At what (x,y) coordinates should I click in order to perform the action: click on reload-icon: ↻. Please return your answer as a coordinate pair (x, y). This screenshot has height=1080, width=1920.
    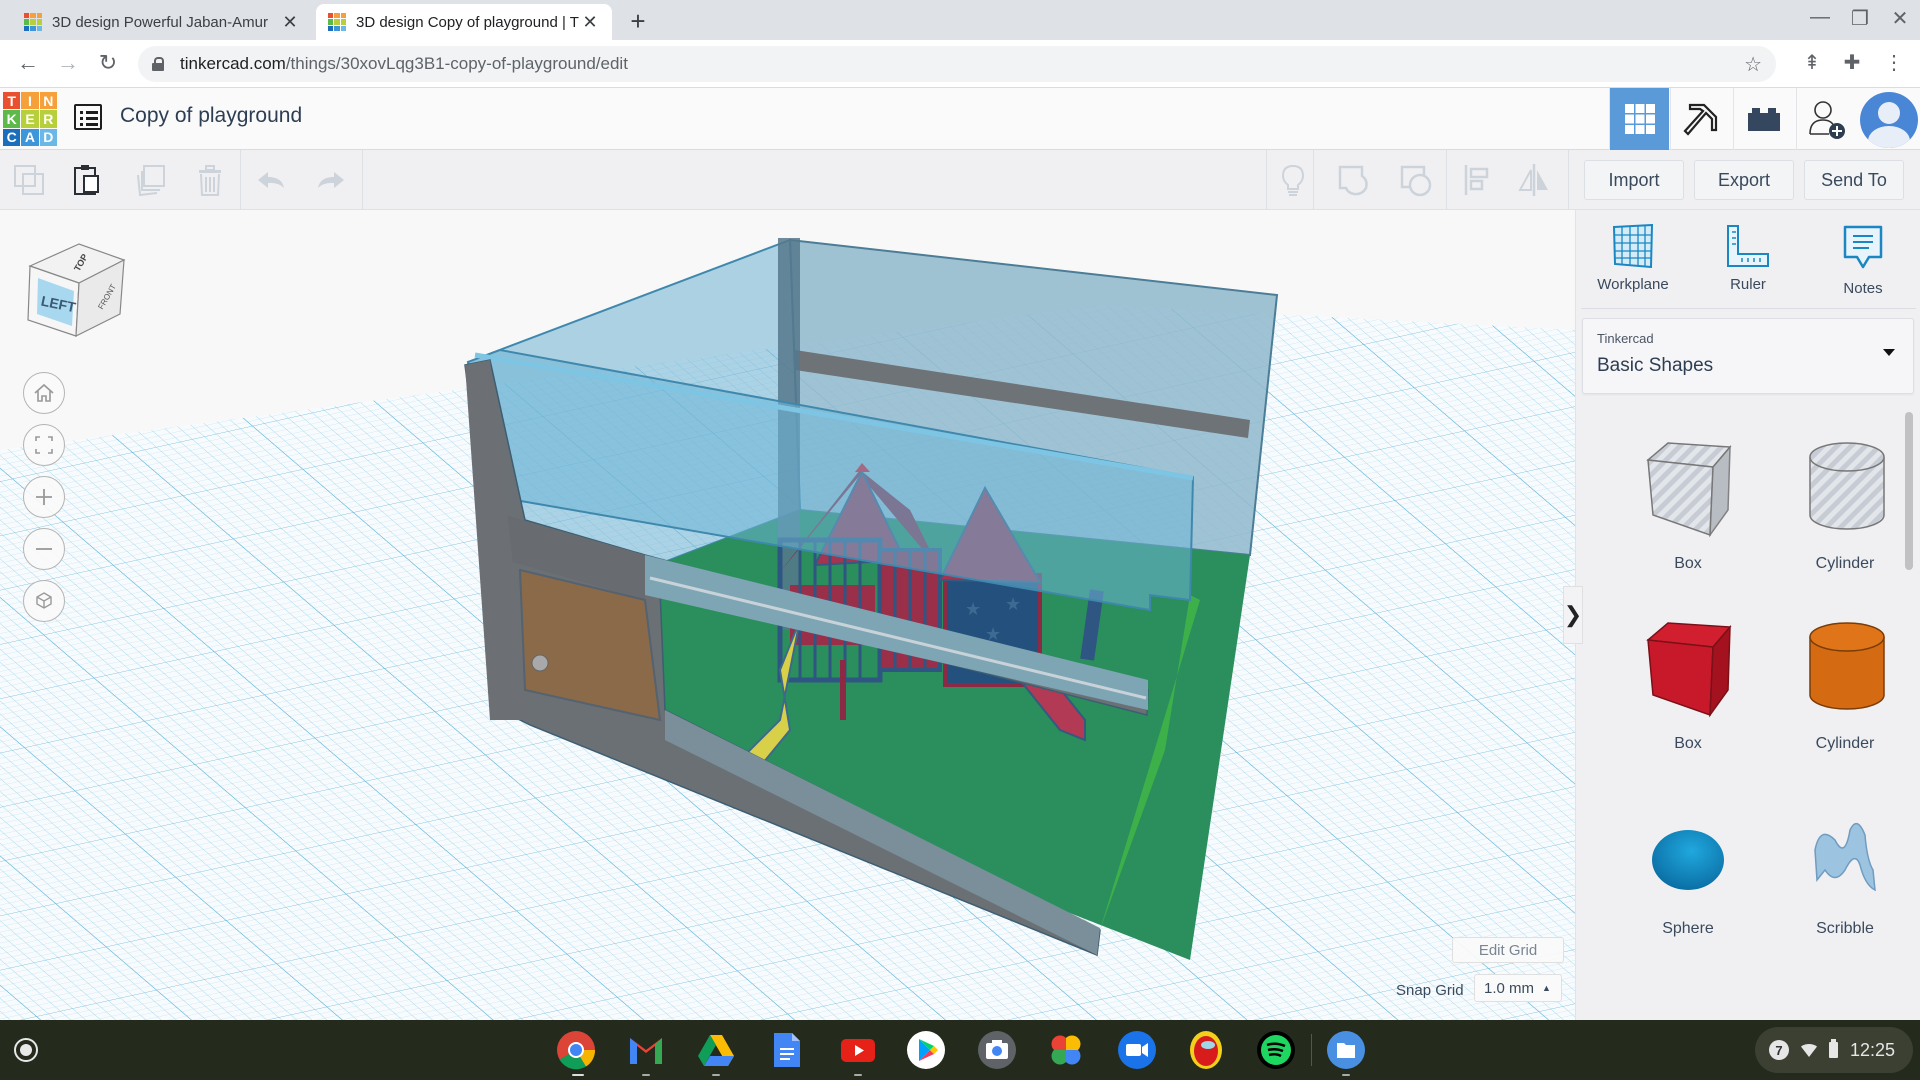
    Looking at the image, I should click on (108, 63).